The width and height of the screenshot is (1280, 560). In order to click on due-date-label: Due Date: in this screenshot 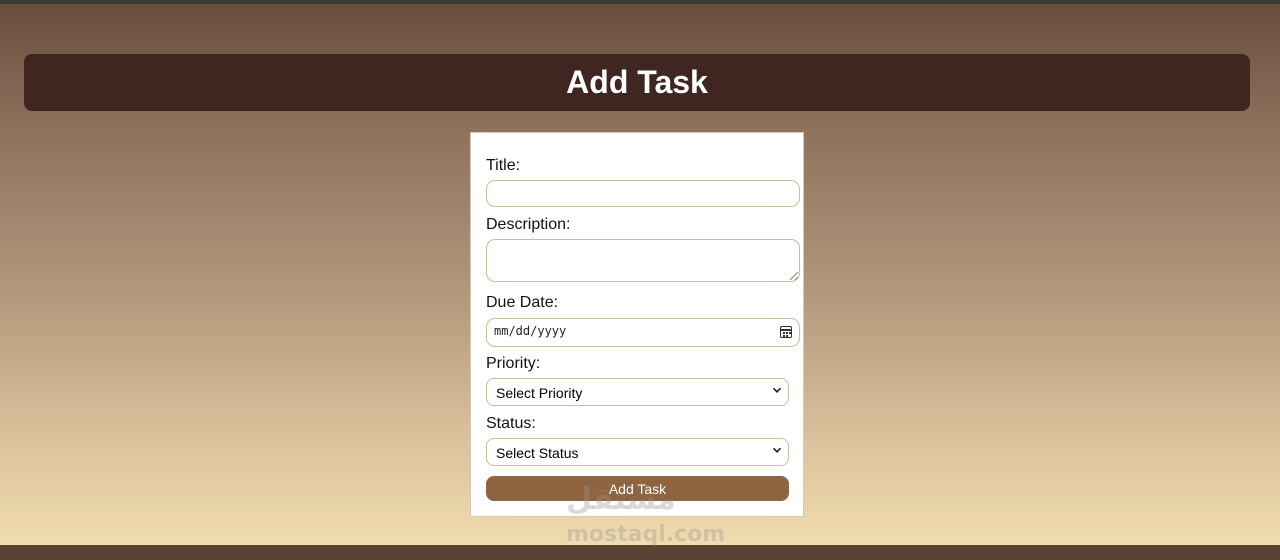, I will do `click(522, 302)`.